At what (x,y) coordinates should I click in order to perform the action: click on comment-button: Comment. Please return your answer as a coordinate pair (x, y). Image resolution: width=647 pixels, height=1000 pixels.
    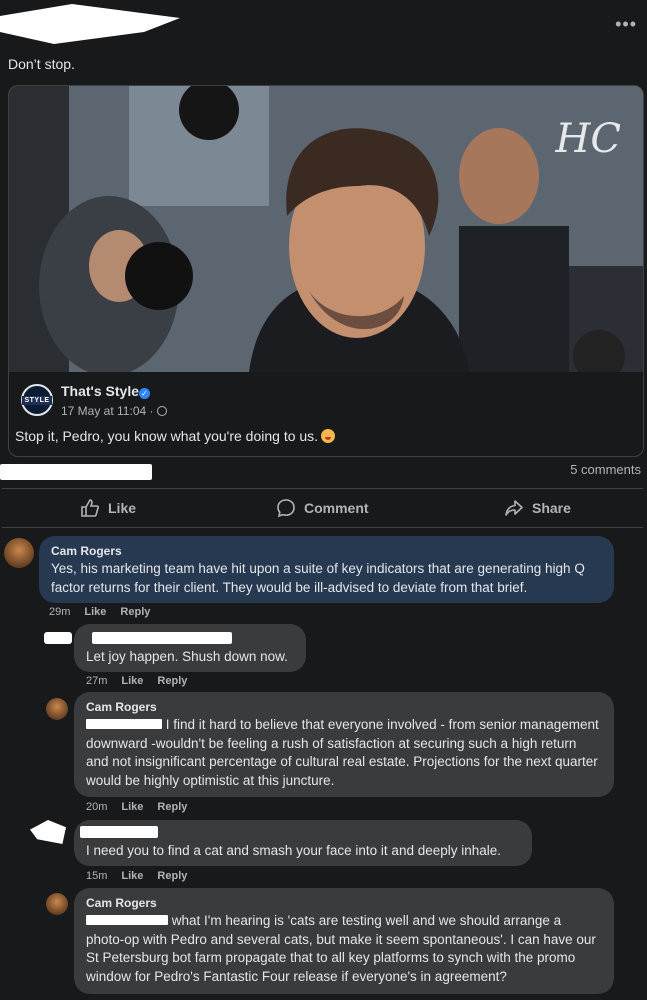
    Looking at the image, I should click on (322, 508).